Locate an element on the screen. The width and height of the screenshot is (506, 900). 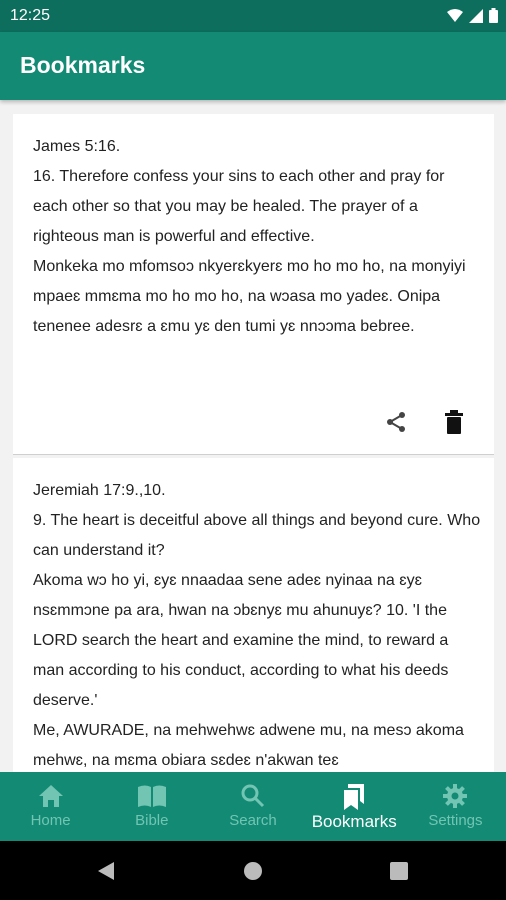
nav-search: Search is located at coordinates (252, 806).